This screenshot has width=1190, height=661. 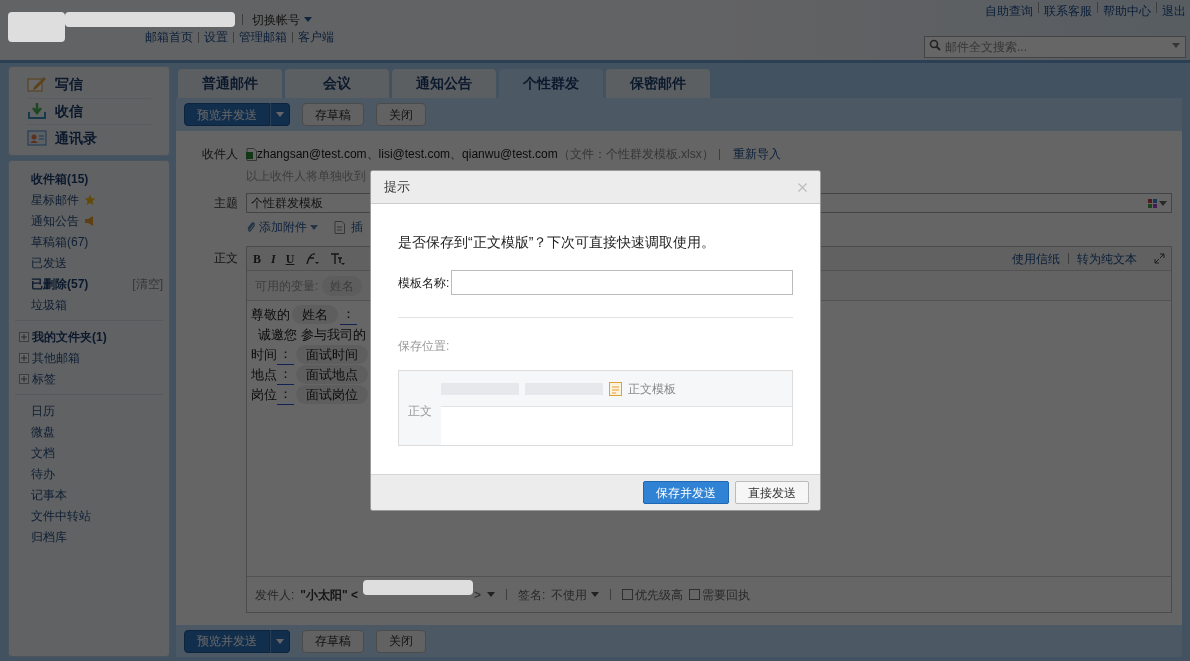 What do you see at coordinates (282, 19) in the screenshot?
I see `switch-account-link: 切换帐号` at bounding box center [282, 19].